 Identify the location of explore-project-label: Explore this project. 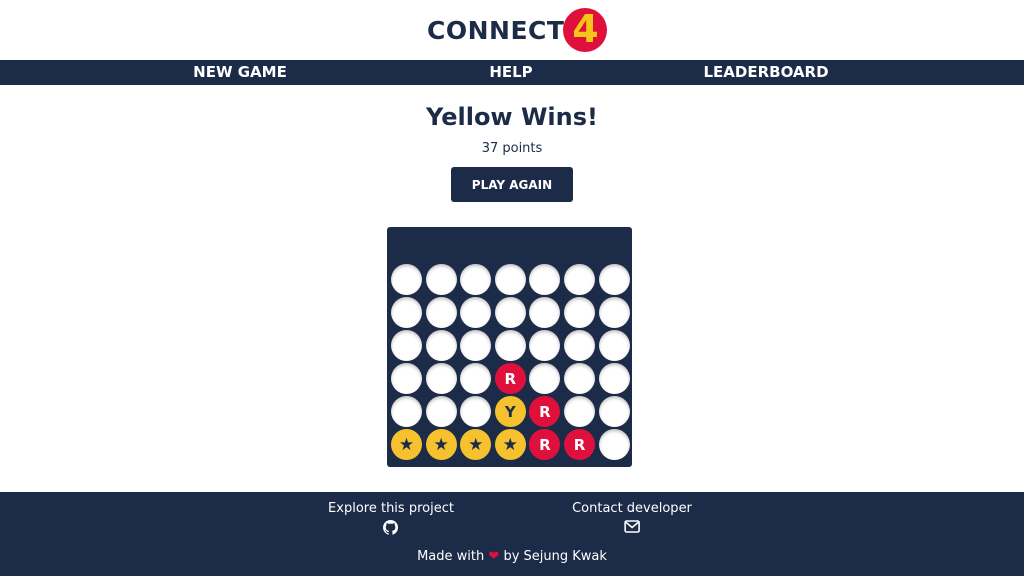
(391, 508).